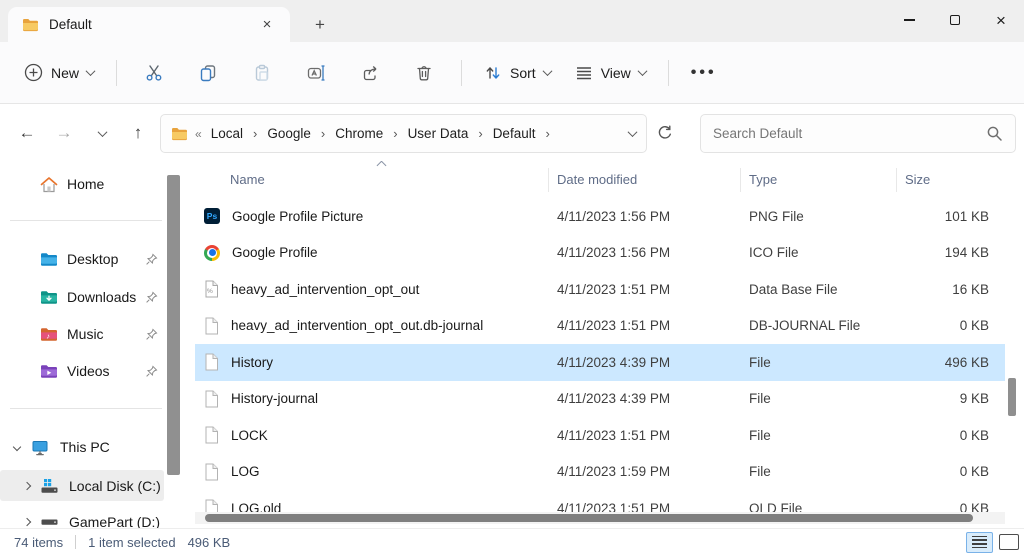 The image size is (1024, 555). What do you see at coordinates (93, 184) in the screenshot?
I see `sidebar-item-home: Home` at bounding box center [93, 184].